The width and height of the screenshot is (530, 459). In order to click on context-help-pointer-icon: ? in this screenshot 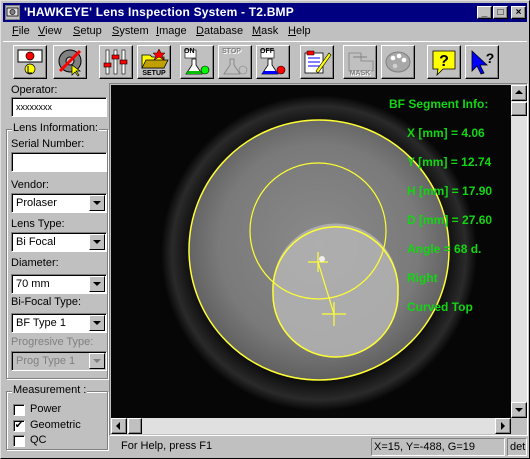, I will do `click(483, 62)`.